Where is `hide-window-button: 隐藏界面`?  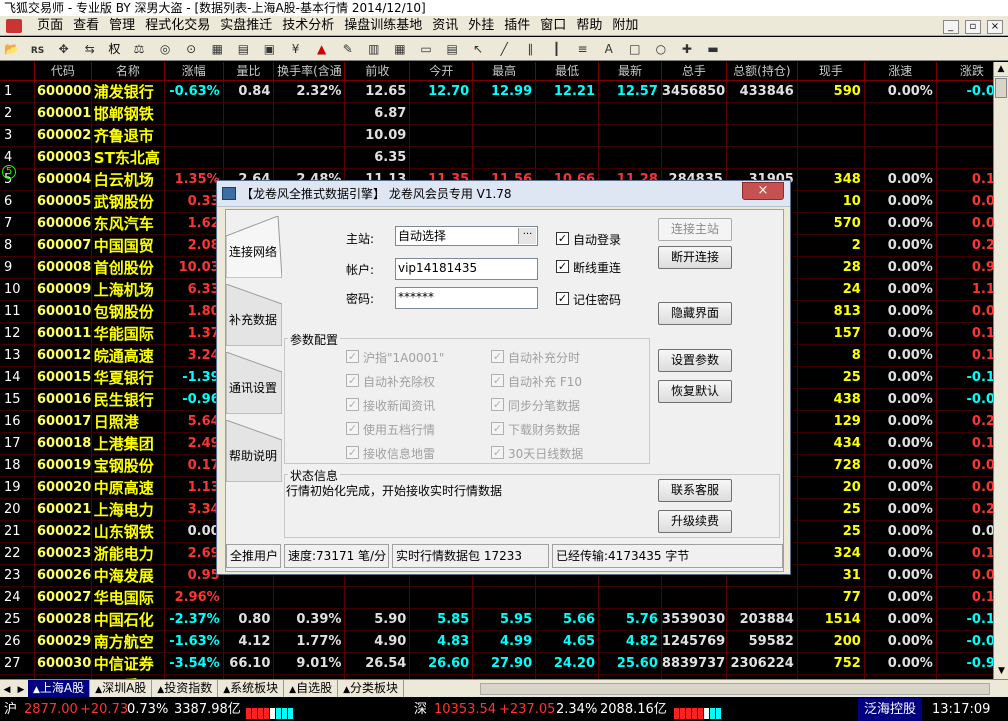
hide-window-button: 隐藏界面 is located at coordinates (695, 313).